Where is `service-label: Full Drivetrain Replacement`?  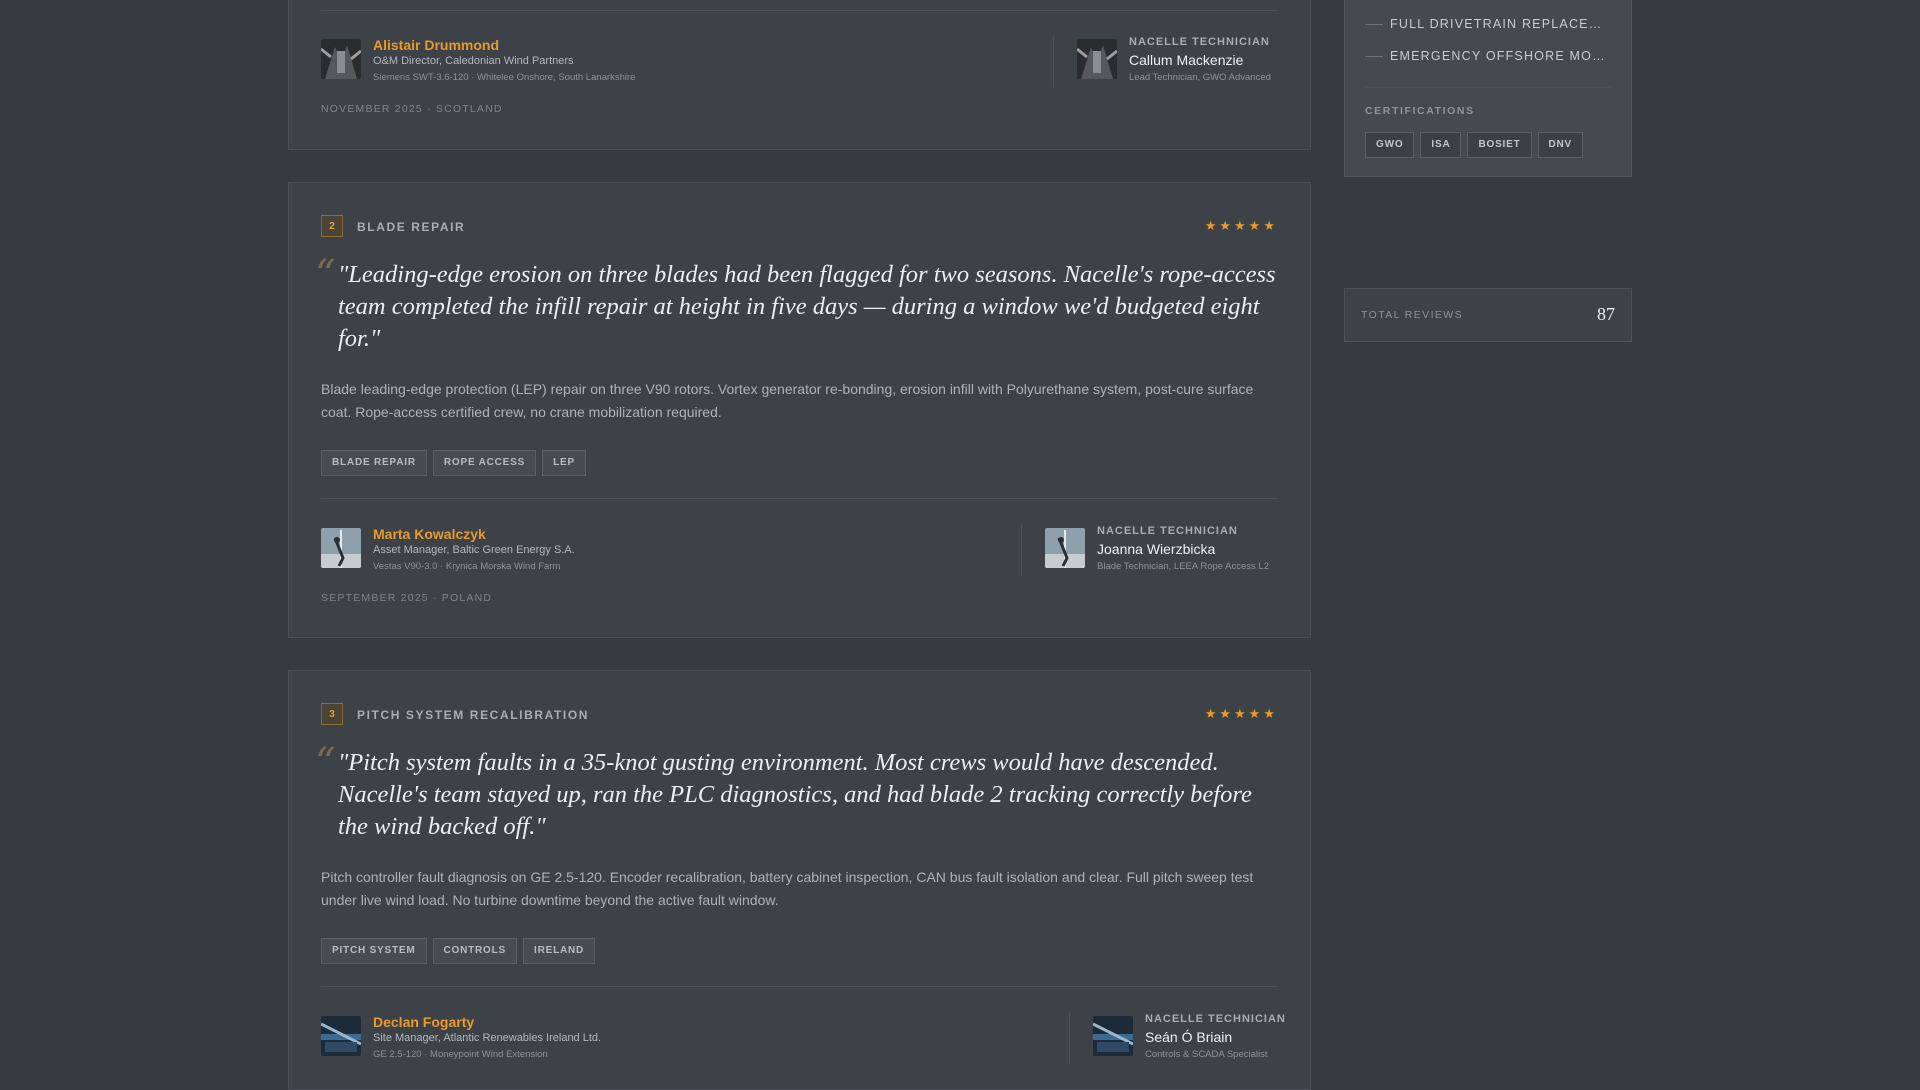 service-label: Full Drivetrain Replacement is located at coordinates (1500, 24).